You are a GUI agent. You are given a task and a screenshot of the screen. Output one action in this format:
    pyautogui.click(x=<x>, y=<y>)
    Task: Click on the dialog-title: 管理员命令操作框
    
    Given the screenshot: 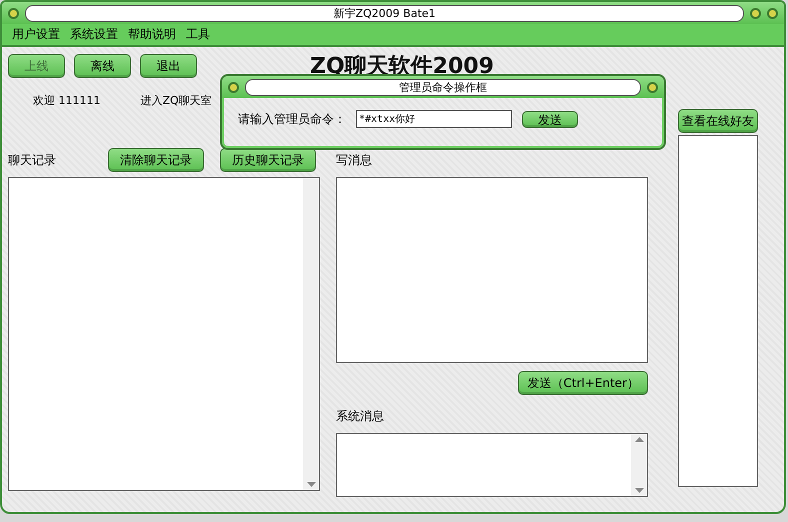 What is the action you would take?
    pyautogui.click(x=443, y=87)
    